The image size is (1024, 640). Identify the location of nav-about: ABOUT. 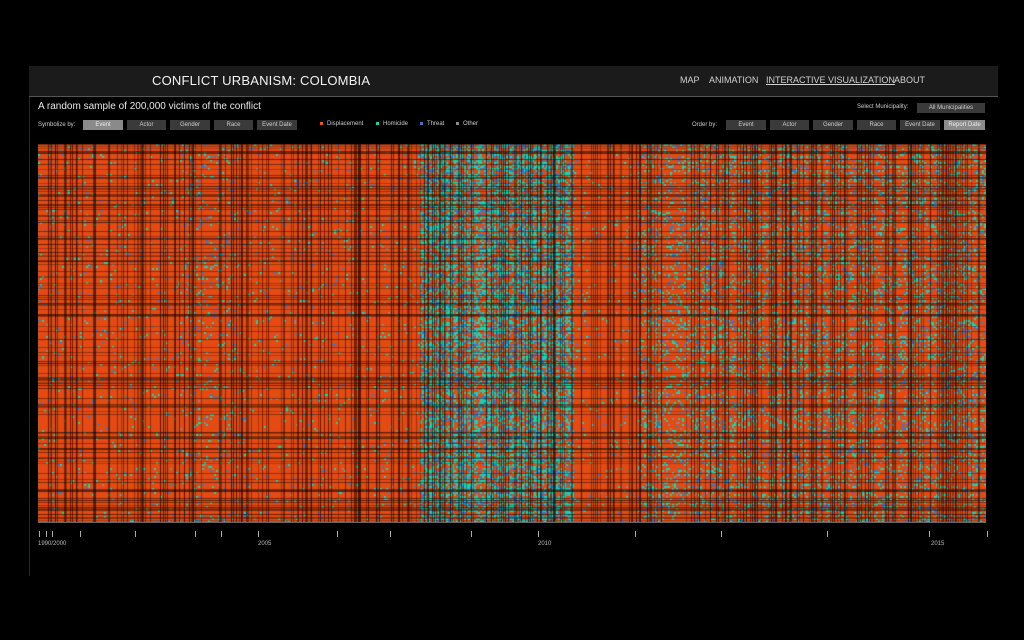
(909, 80).